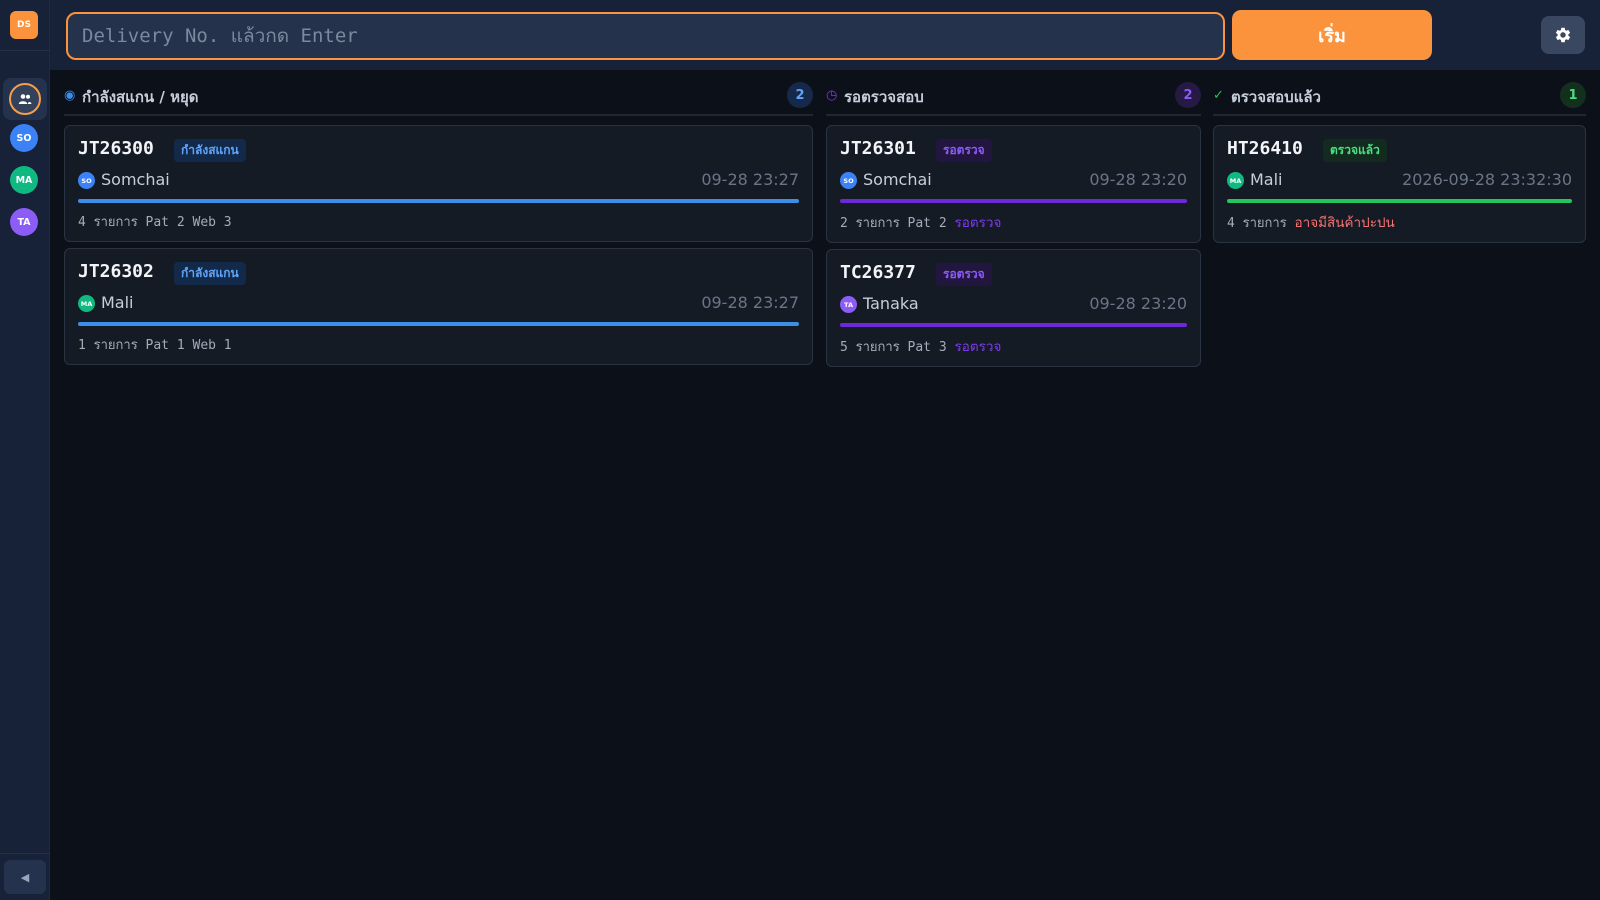 Image resolution: width=1600 pixels, height=900 pixels. Describe the element at coordinates (891, 303) in the screenshot. I see `user-name: Tanaka` at that location.